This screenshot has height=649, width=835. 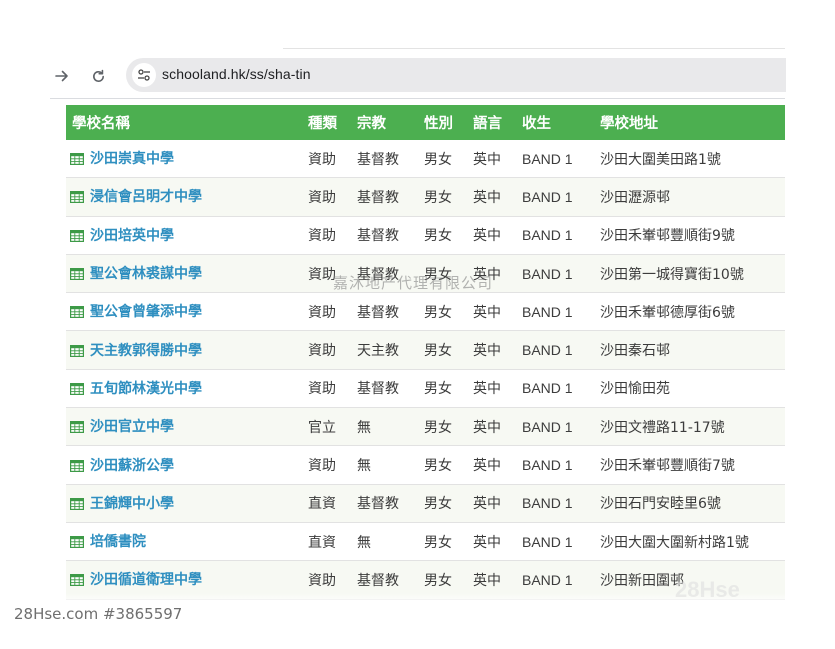 I want to click on school-address-cell: 沙田瀝源邨, so click(x=689, y=197).